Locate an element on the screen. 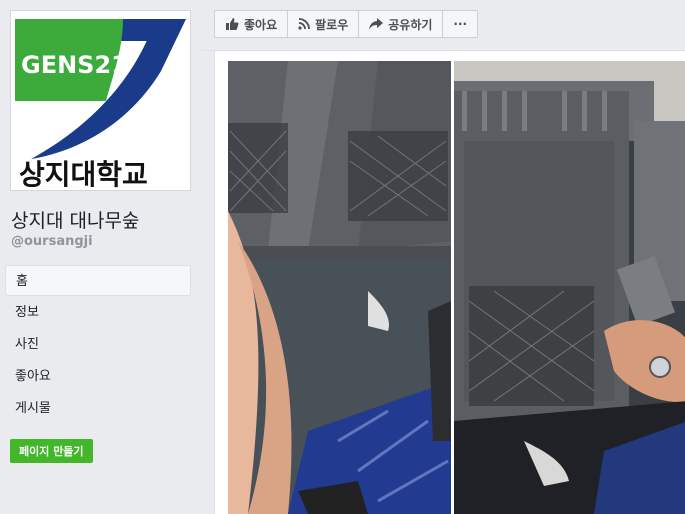 The image size is (685, 514). nav-item-photos: 사진 is located at coordinates (98, 344).